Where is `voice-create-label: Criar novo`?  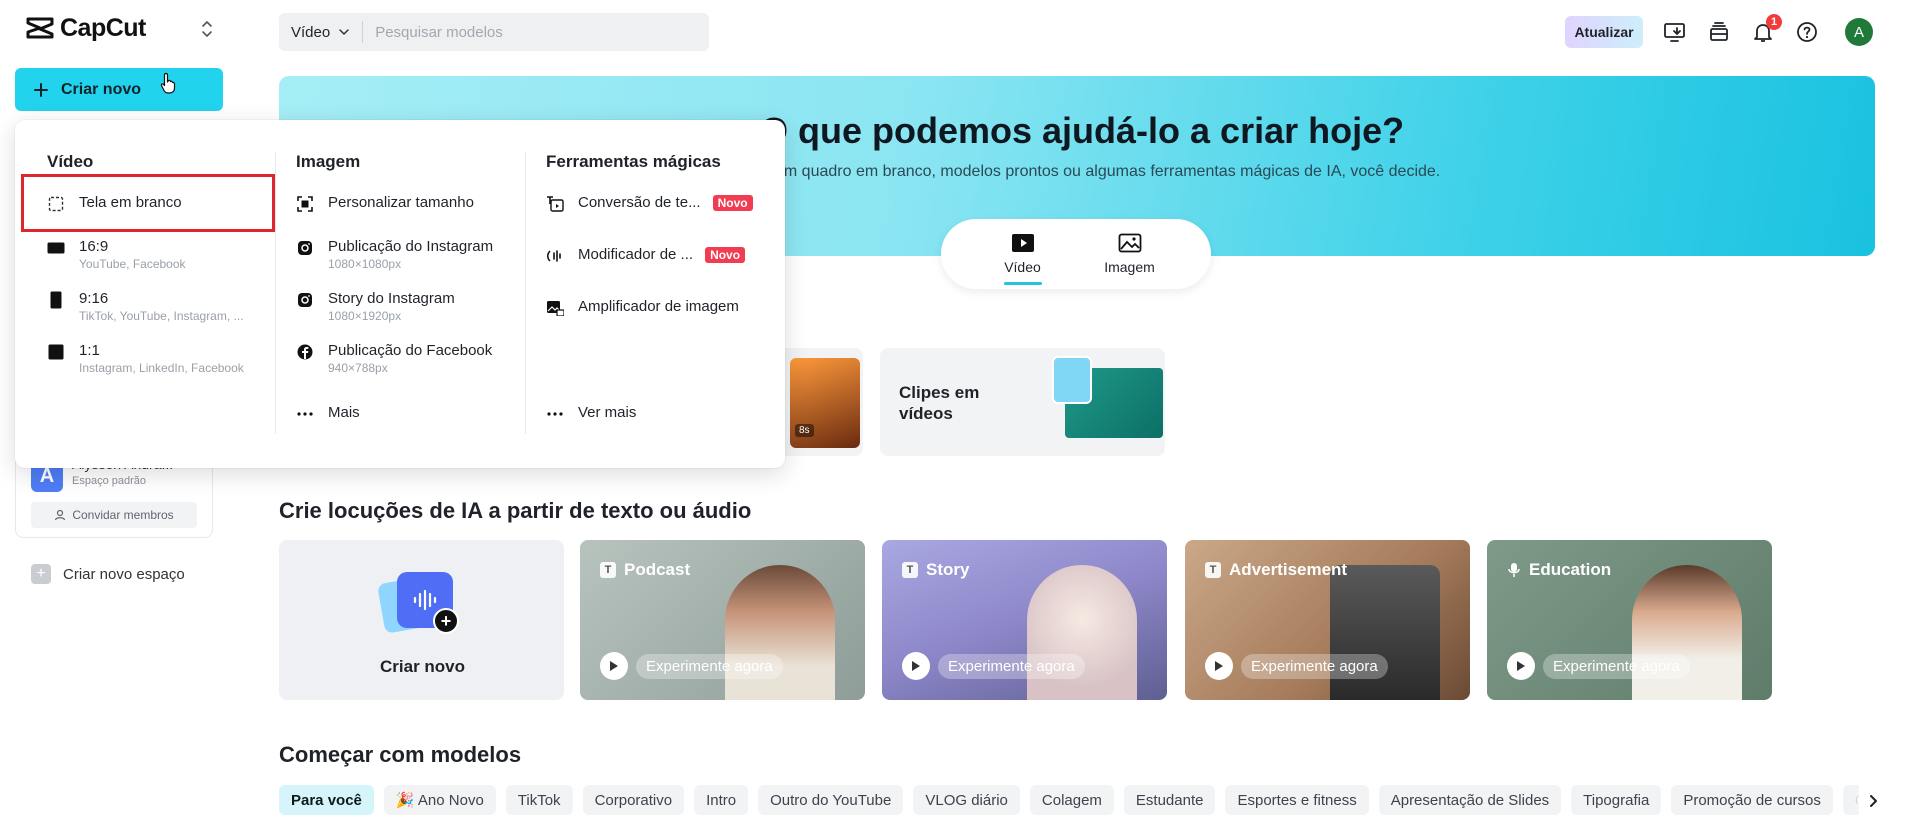
voice-create-label: Criar novo is located at coordinates (423, 666).